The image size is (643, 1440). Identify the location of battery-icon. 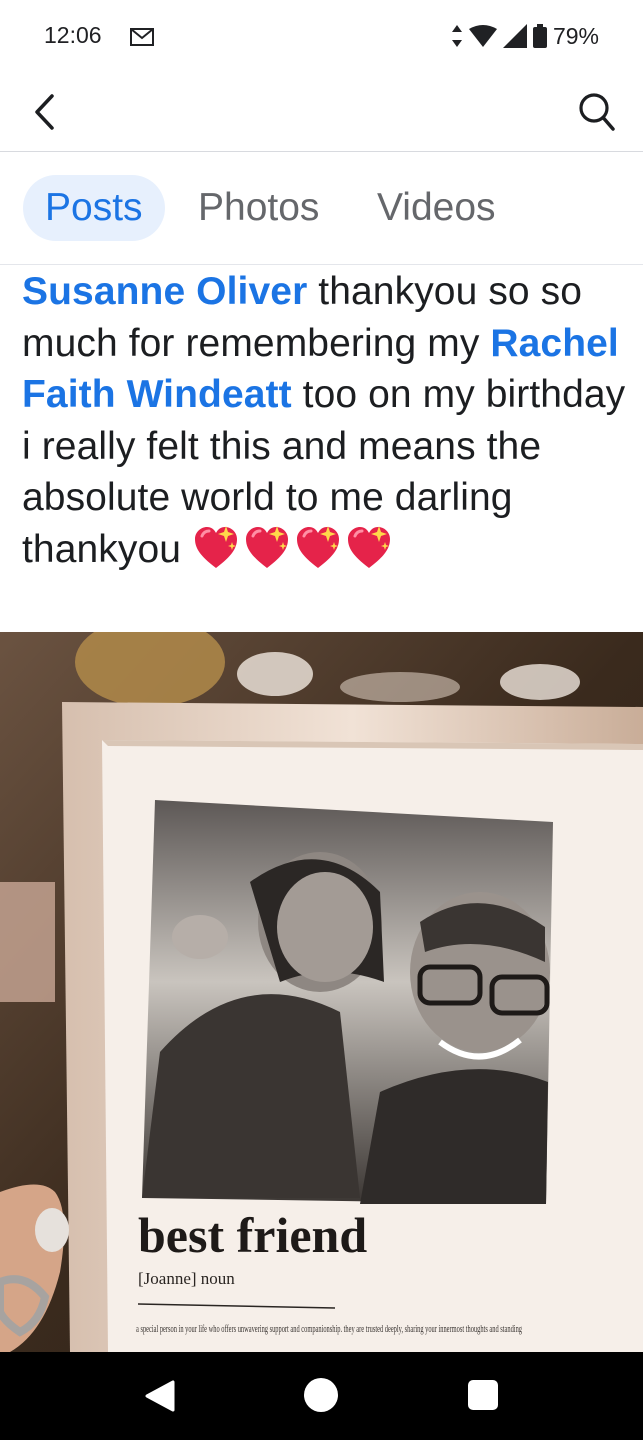
(539, 36).